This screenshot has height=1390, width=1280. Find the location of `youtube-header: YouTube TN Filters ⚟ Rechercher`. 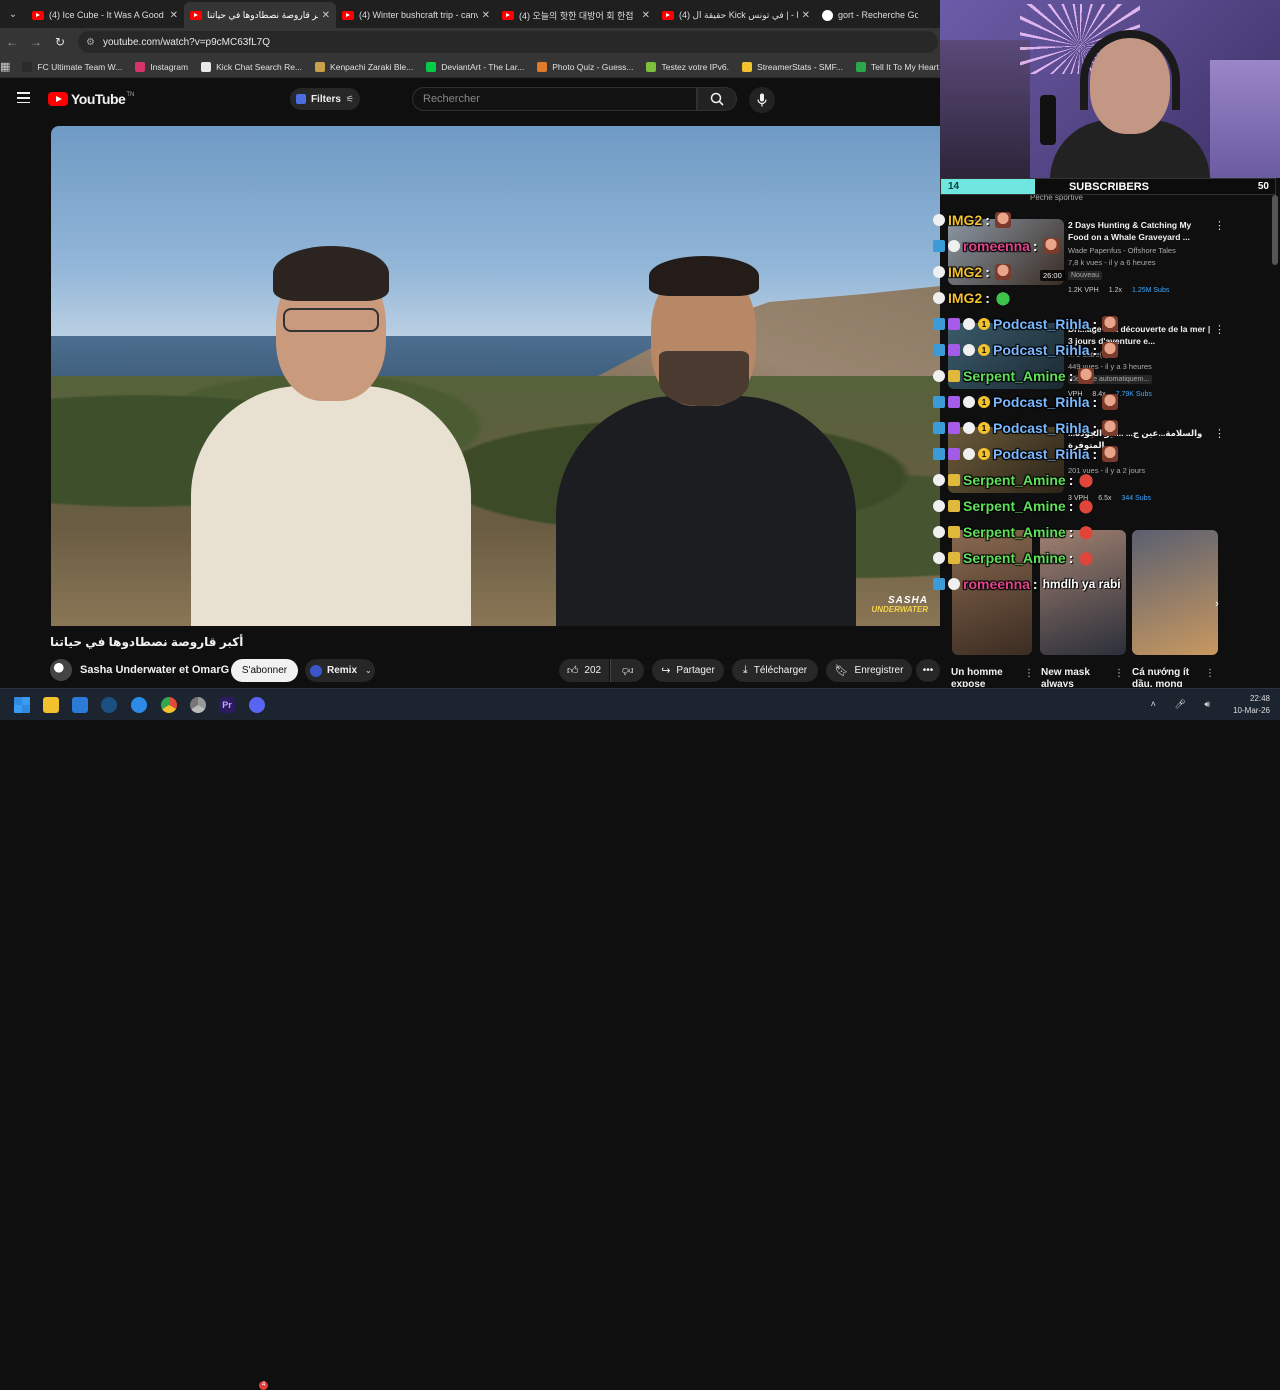

youtube-header: YouTube TN Filters ⚟ Rechercher is located at coordinates (470, 99).